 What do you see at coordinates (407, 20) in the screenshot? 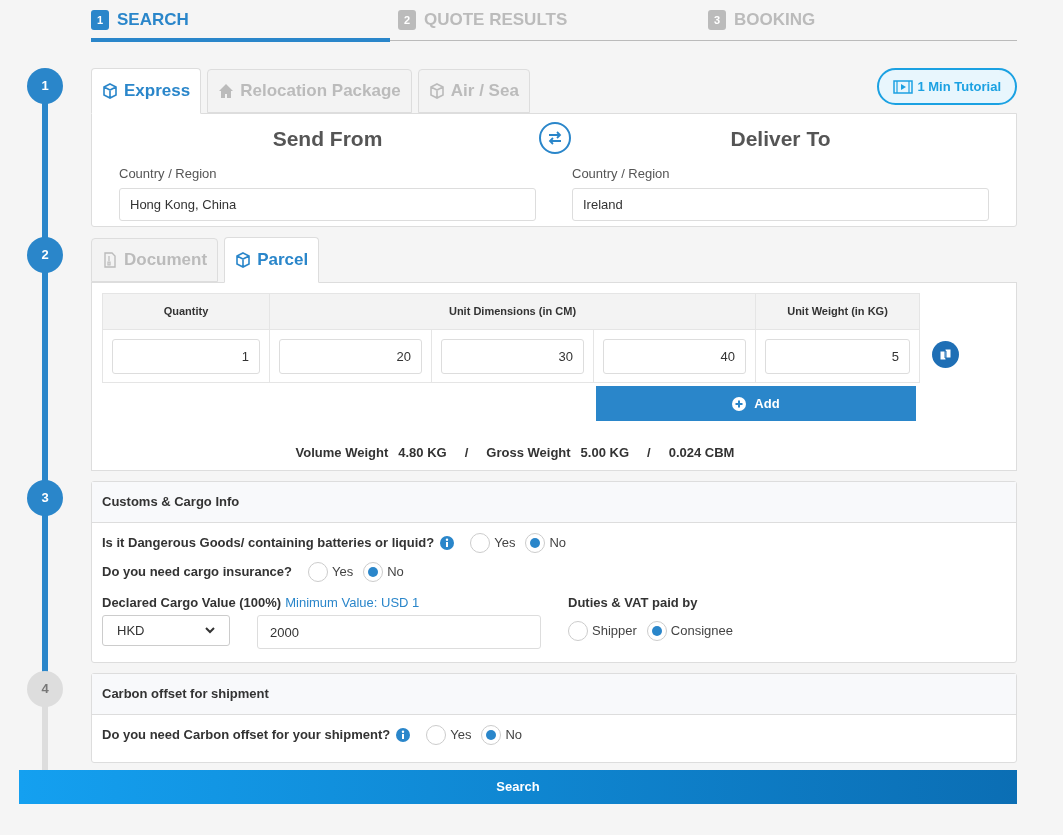
I see `step-number: 2` at bounding box center [407, 20].